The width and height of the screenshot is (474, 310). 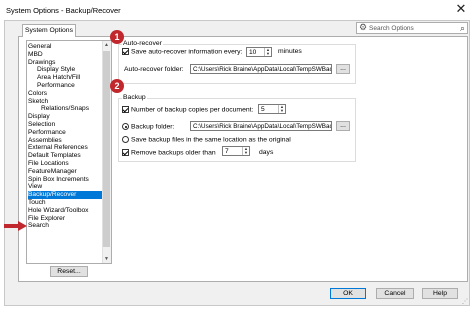 I want to click on tree-item: FeatureManager, so click(x=52, y=172).